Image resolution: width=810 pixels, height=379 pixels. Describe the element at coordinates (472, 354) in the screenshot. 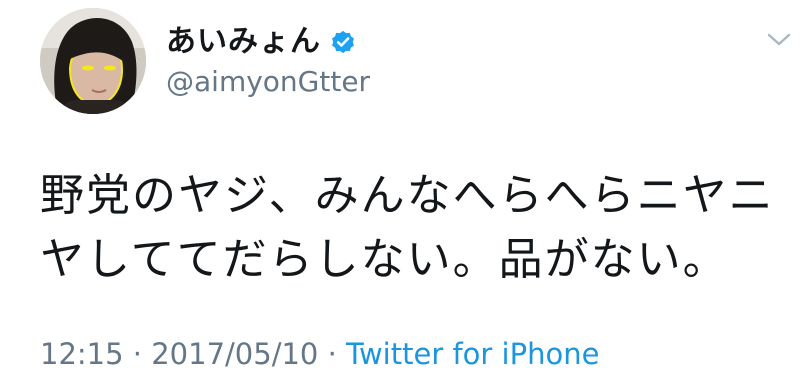

I see `tweet-source-link: Twitter for iPhone` at that location.